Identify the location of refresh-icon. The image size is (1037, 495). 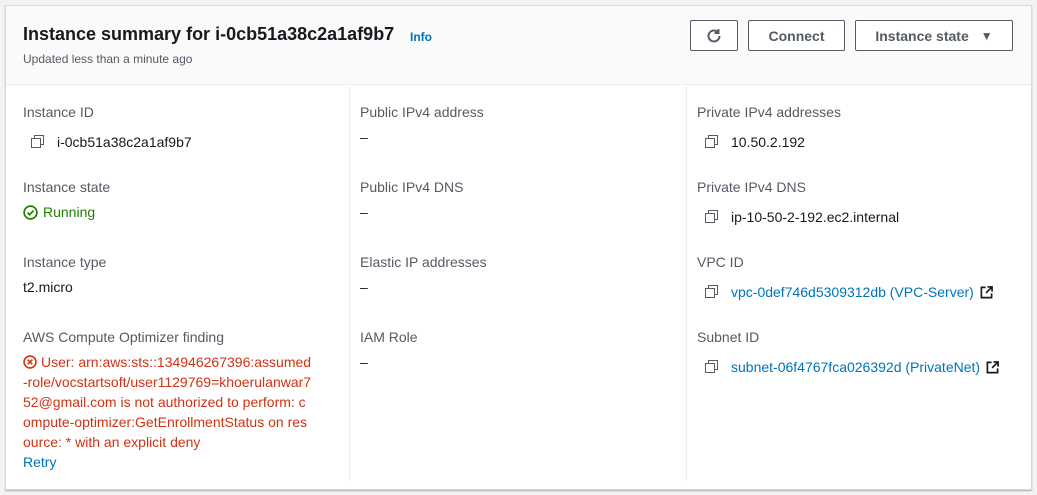
(714, 35).